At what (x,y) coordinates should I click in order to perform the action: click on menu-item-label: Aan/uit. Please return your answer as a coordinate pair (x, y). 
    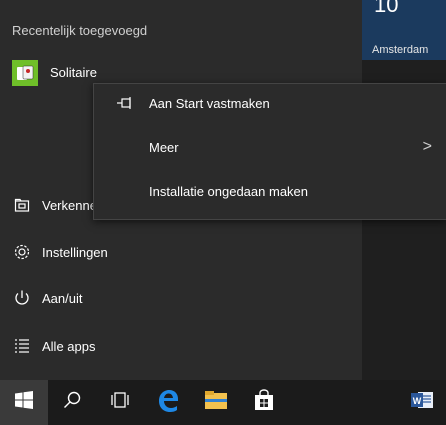
    Looking at the image, I should click on (62, 298).